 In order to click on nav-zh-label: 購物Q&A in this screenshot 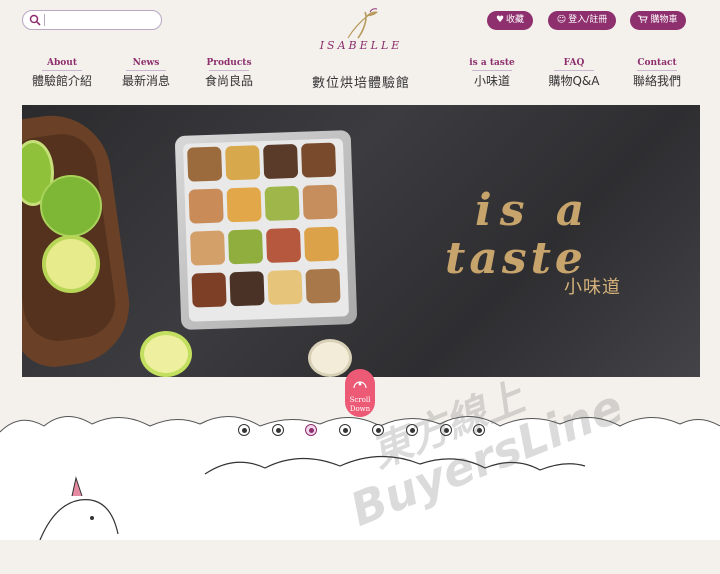, I will do `click(574, 81)`.